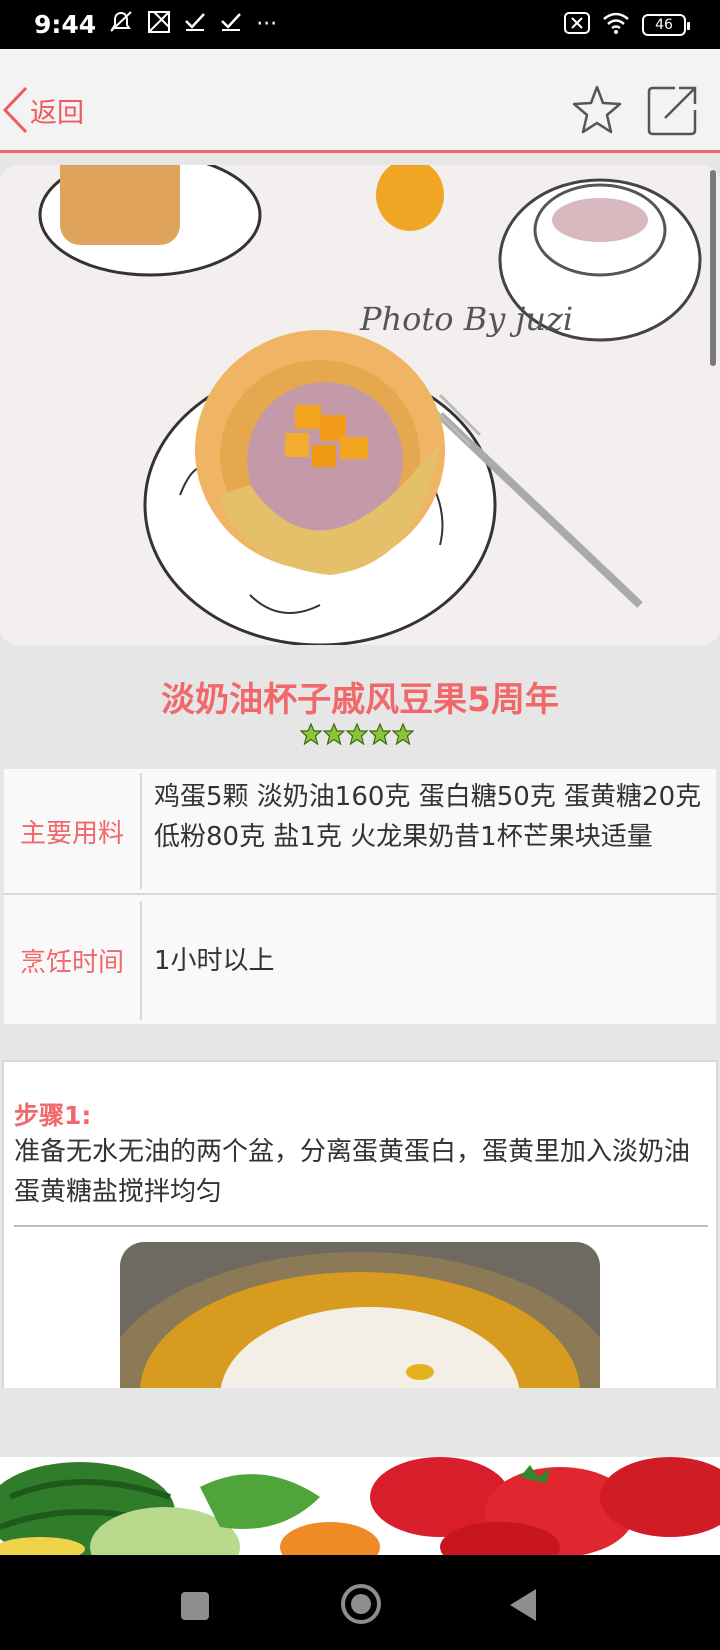 The height and width of the screenshot is (1650, 720). Describe the element at coordinates (360, 24) in the screenshot. I see `status-bar: 9:44 ··· 46` at that location.